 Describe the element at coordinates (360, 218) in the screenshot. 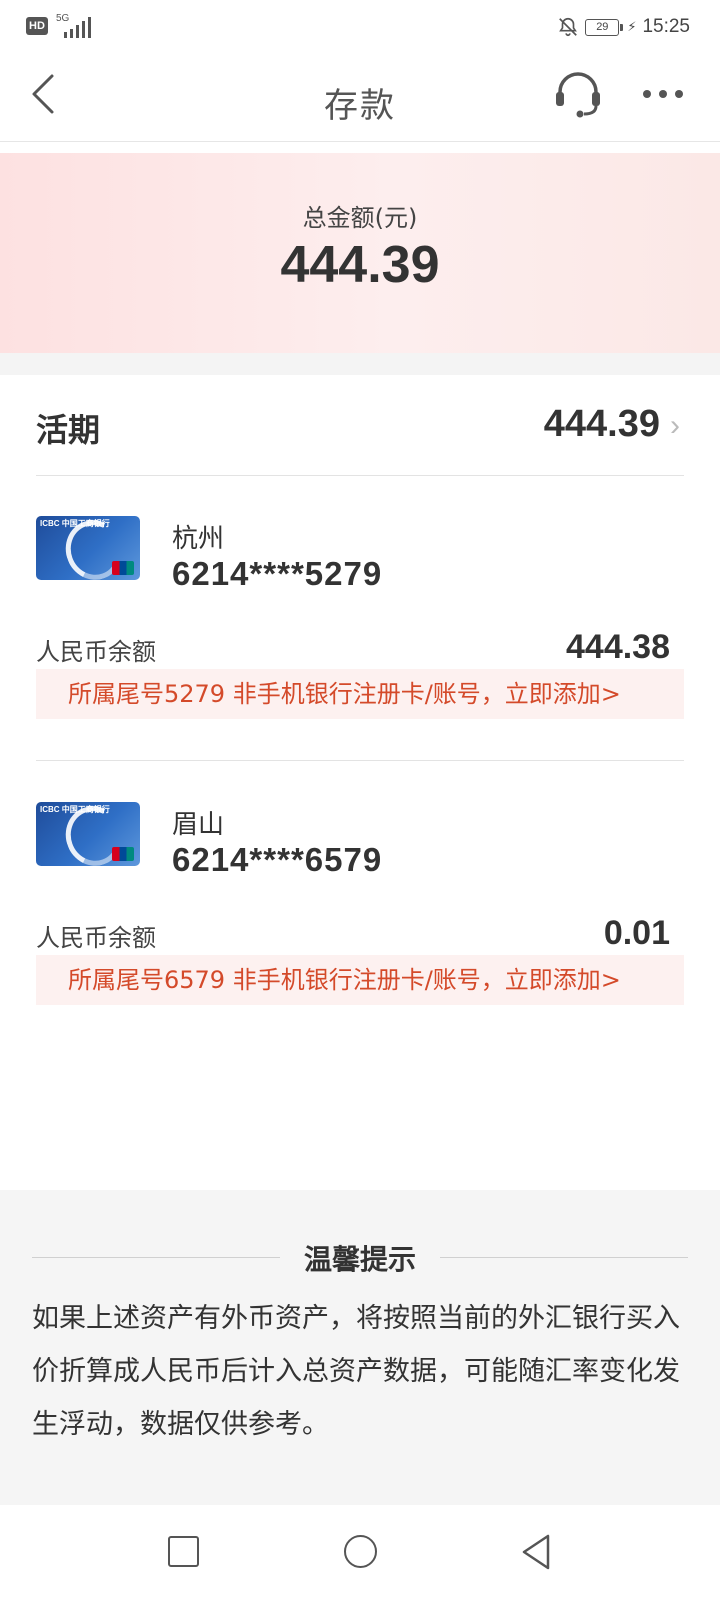

I see `total-label: 总金额(元)` at that location.